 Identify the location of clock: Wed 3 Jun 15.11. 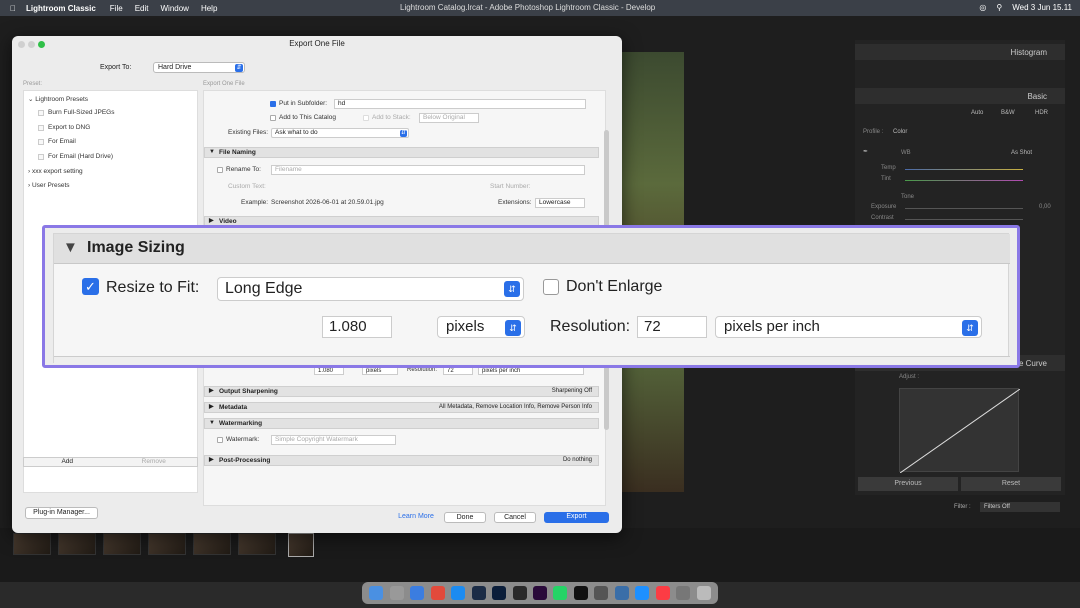
(1042, 7).